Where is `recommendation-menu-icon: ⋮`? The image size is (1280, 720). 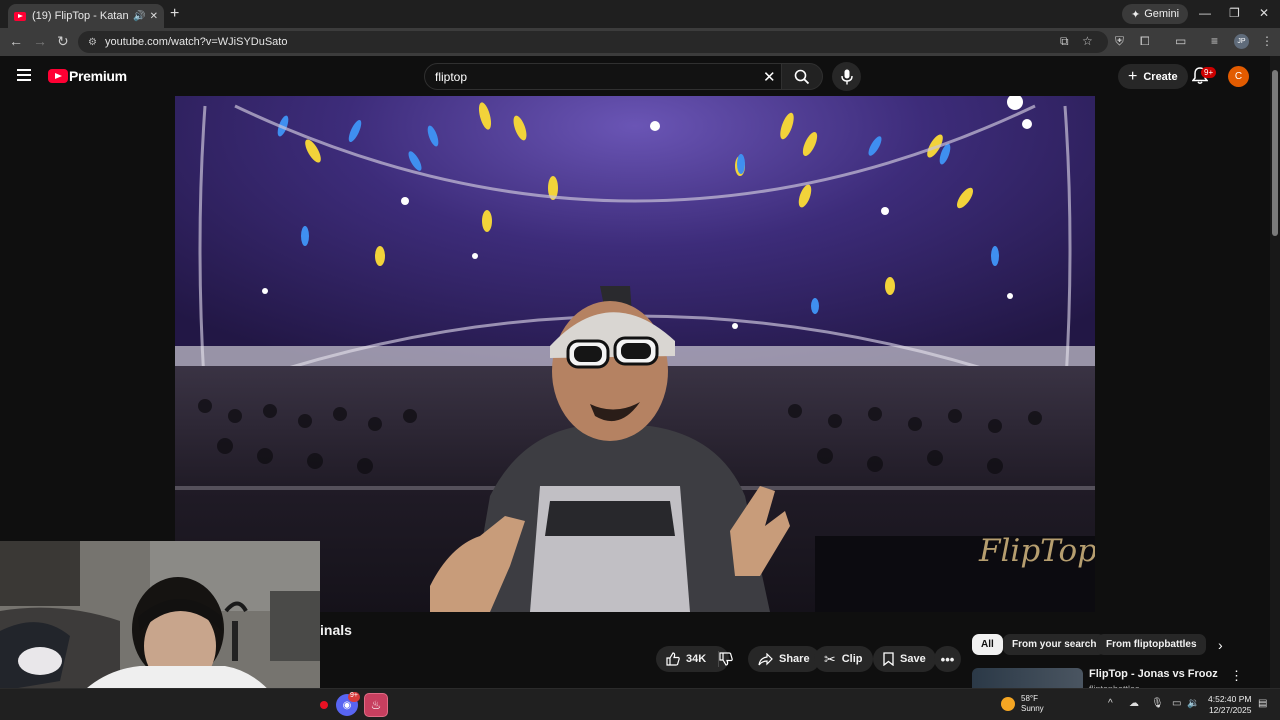
recommendation-menu-icon: ⋮ is located at coordinates (1236, 676).